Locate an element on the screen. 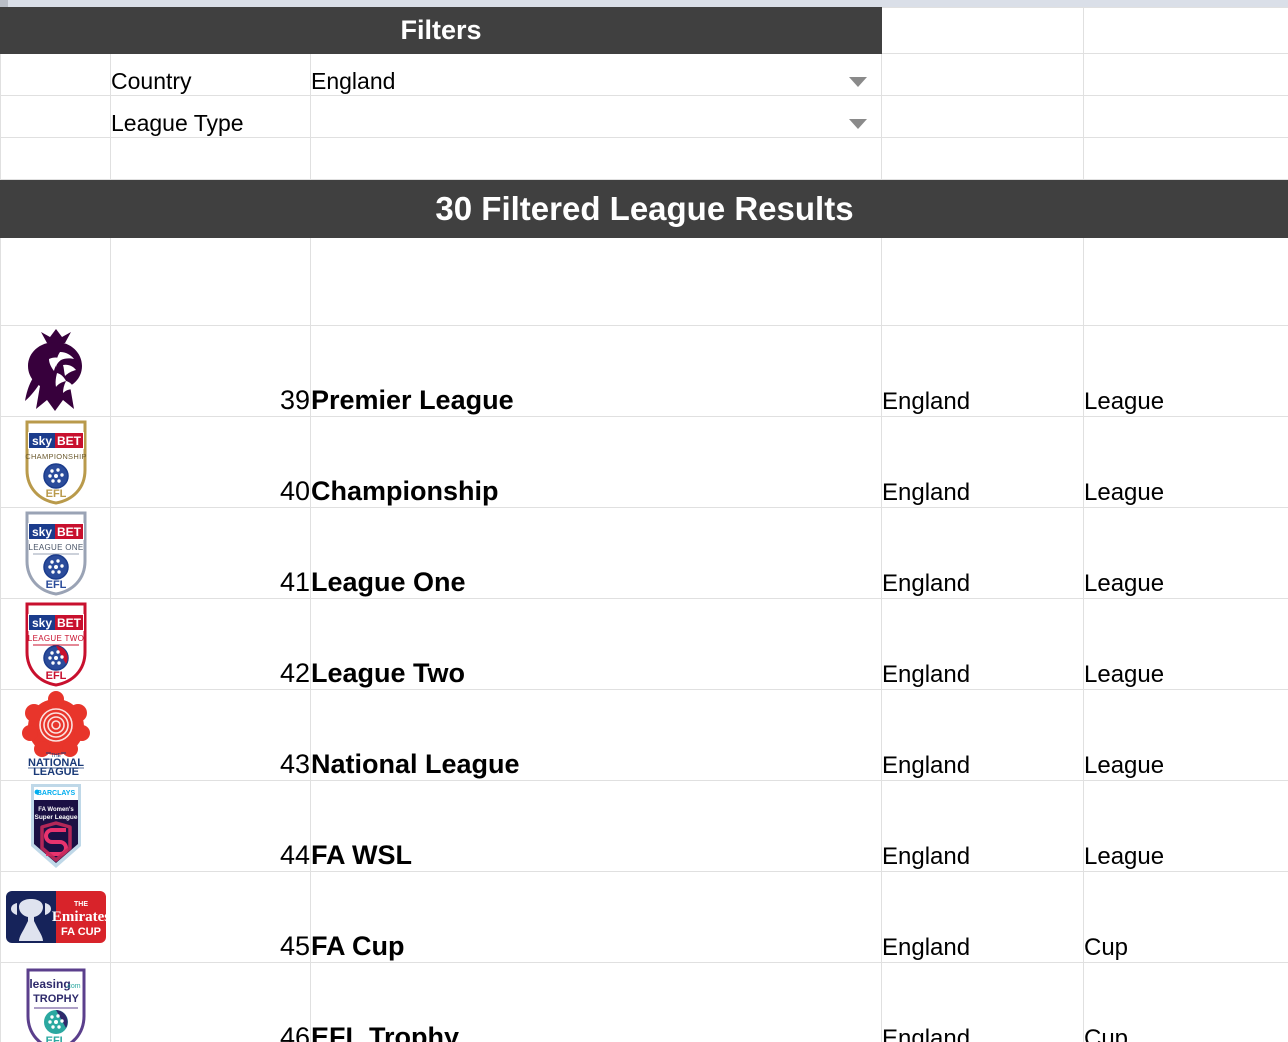  spacer-row is located at coordinates (644, 158).